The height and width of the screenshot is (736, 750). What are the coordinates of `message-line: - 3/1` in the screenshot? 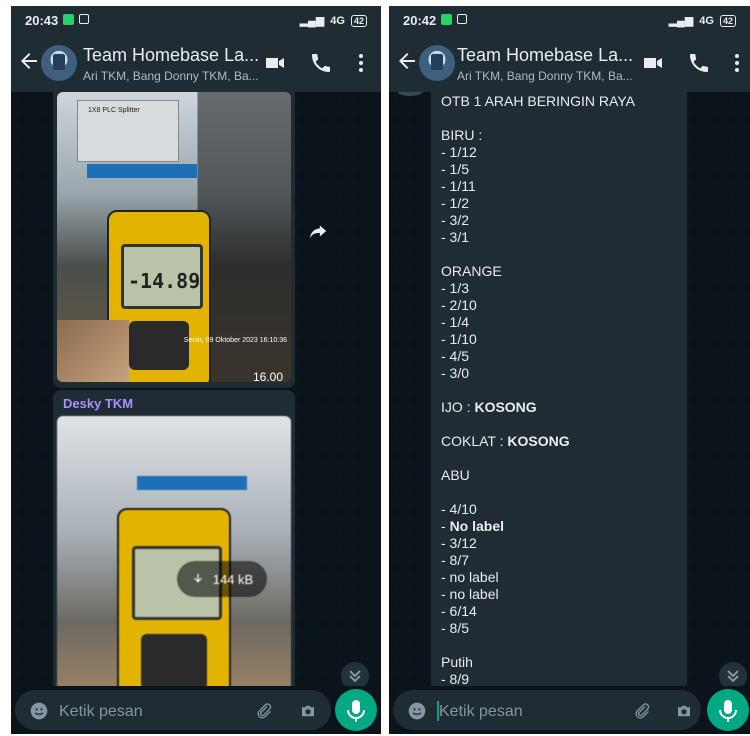 It's located at (455, 237).